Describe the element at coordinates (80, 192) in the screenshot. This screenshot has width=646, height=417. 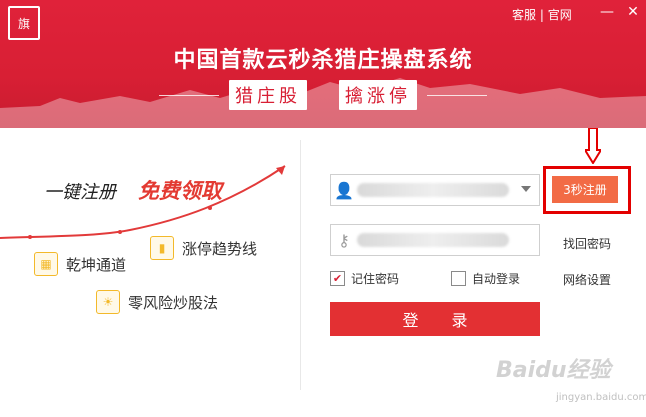
I see `slogan-one-click-register: 一键注册` at that location.